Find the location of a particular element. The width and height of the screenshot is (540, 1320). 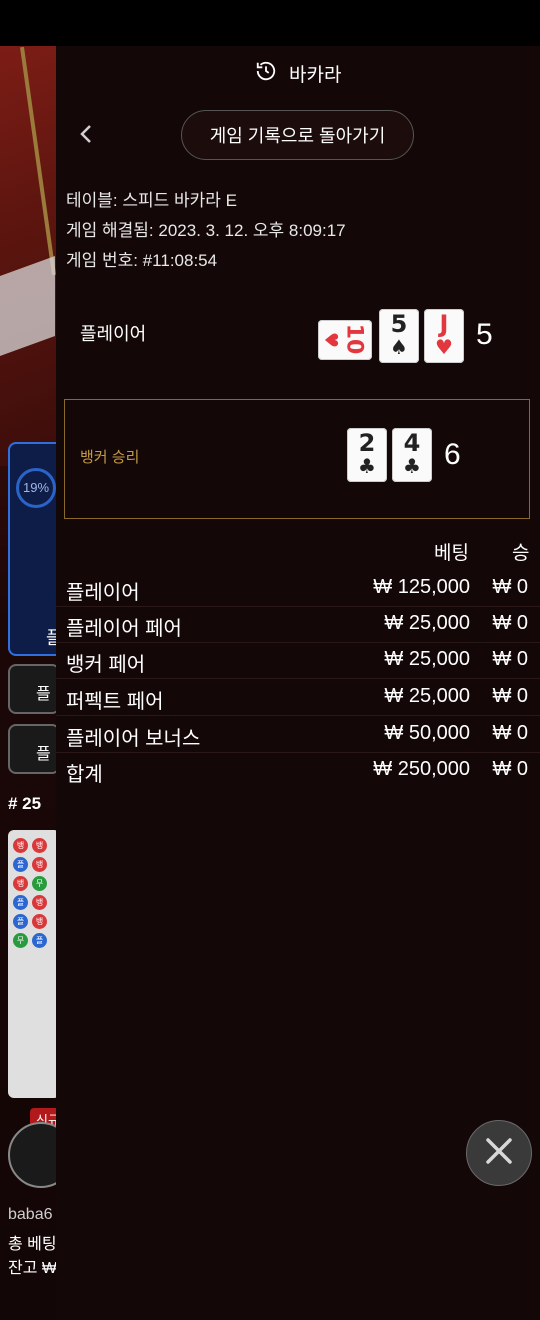

history-icon is located at coordinates (266, 73).